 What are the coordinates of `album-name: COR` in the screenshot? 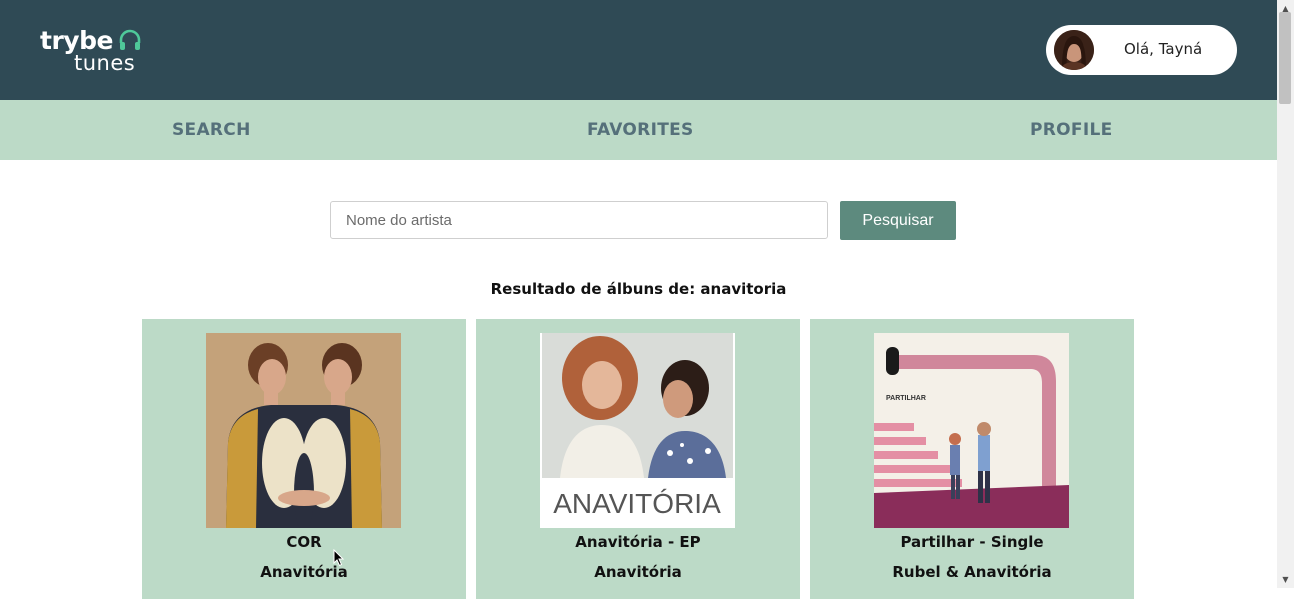 It's located at (304, 542).